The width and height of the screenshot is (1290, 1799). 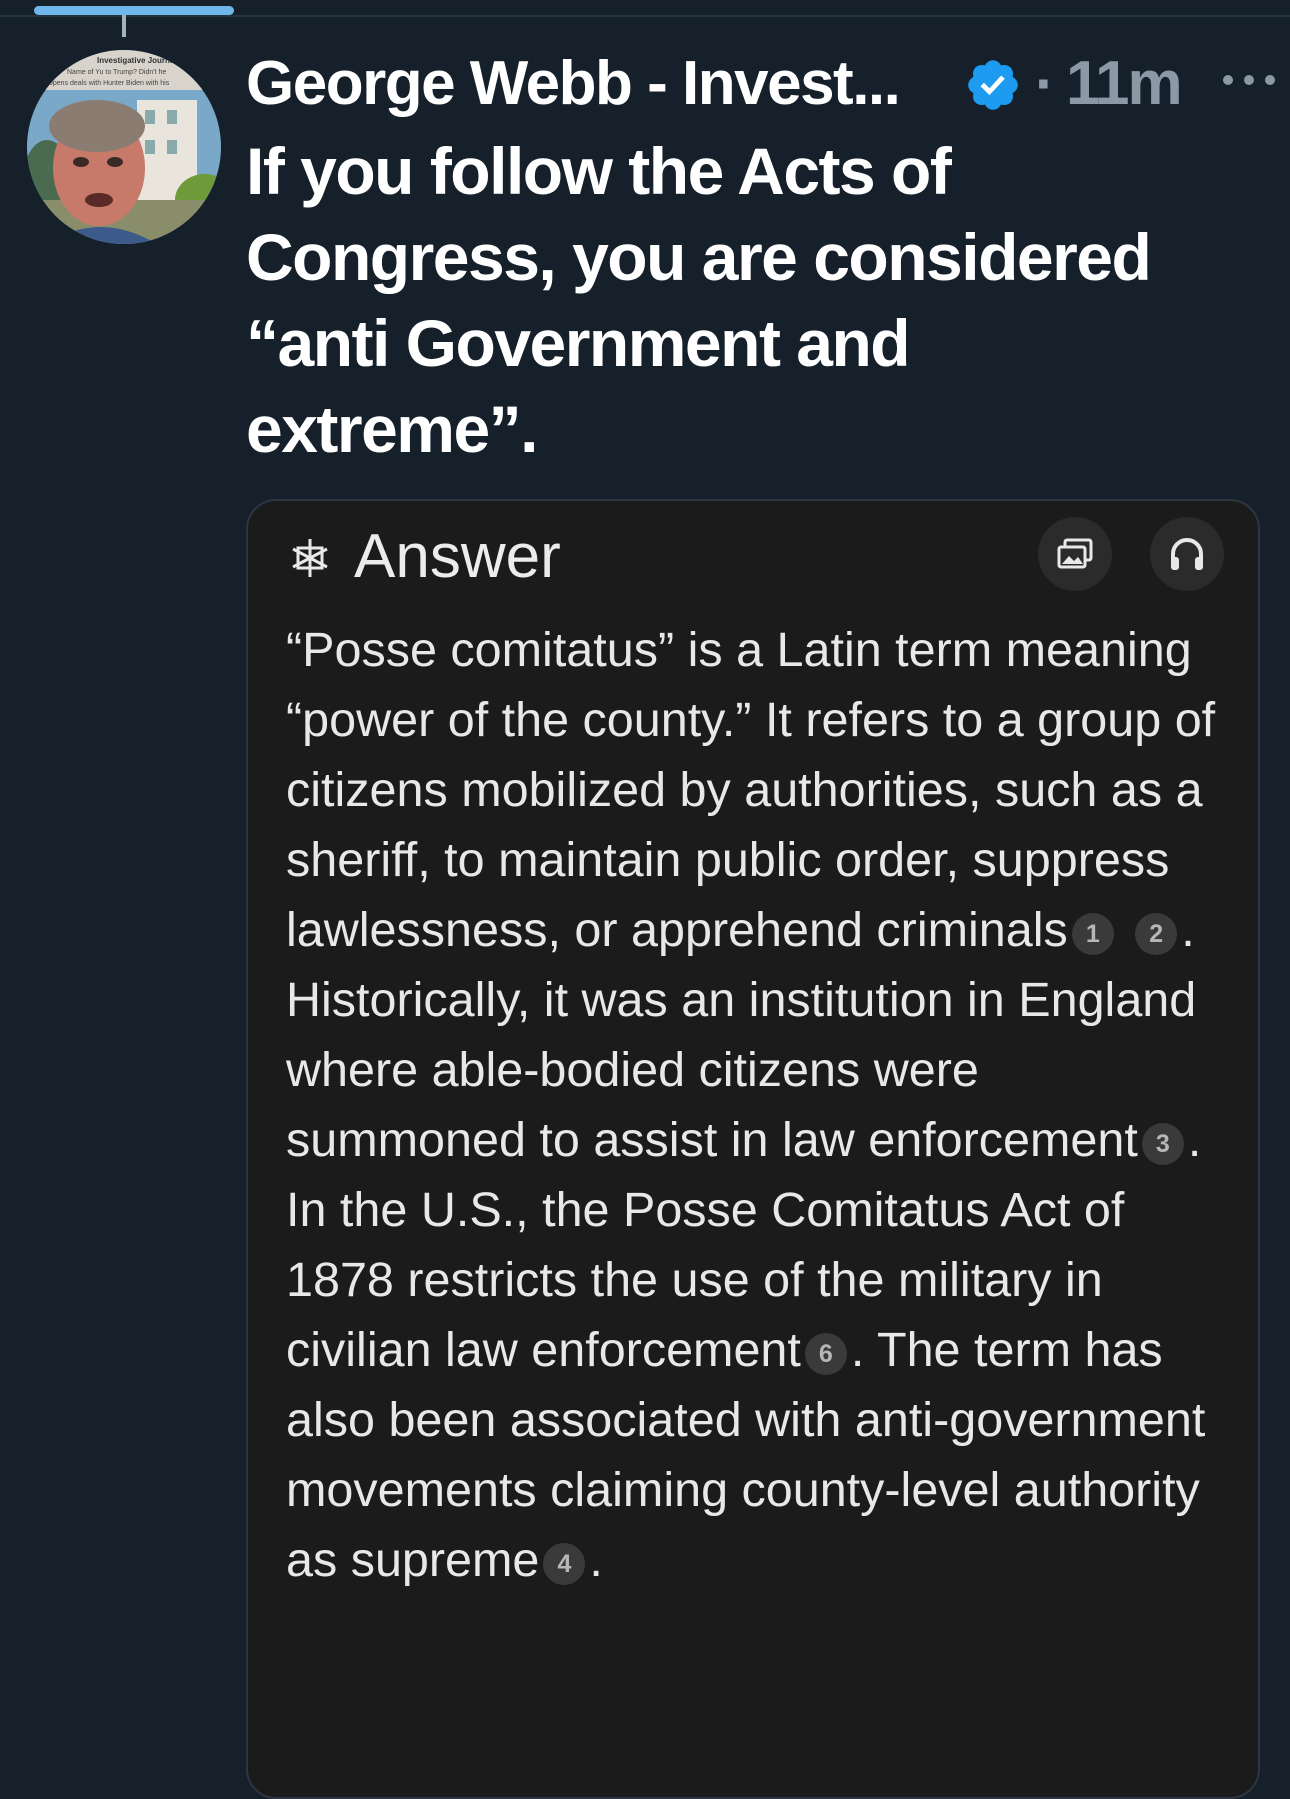 I want to click on verified-badge-icon, so click(x=993, y=85).